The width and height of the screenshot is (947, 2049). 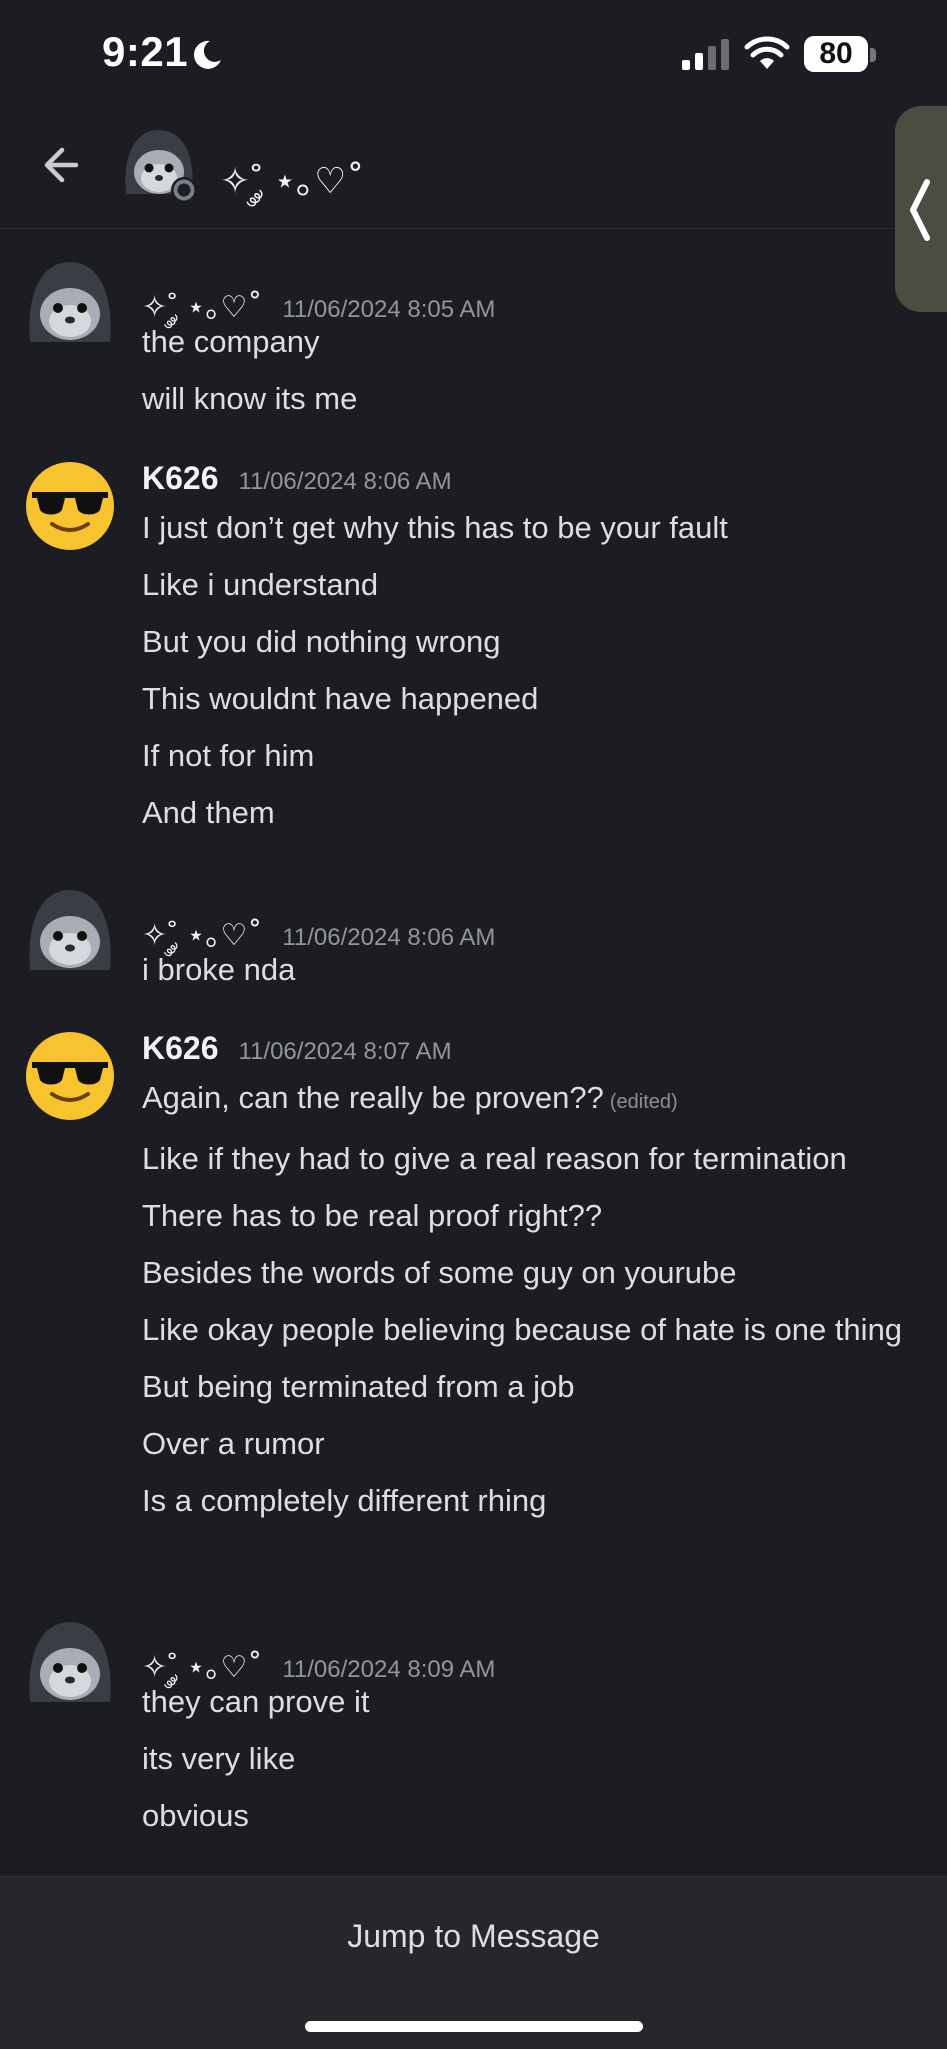 I want to click on status-bar: 9:21 80, so click(x=473, y=55).